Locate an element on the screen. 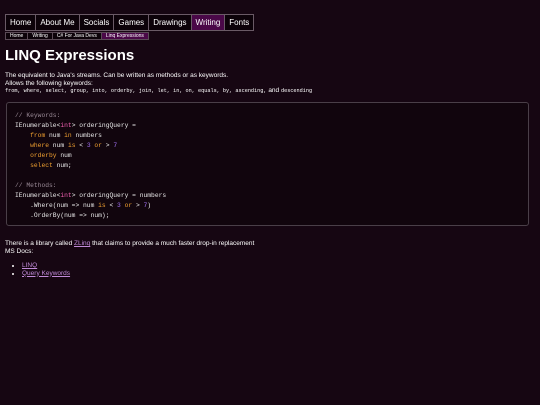 This screenshot has width=540, height=405. keyword-list-last: descending is located at coordinates (296, 91).